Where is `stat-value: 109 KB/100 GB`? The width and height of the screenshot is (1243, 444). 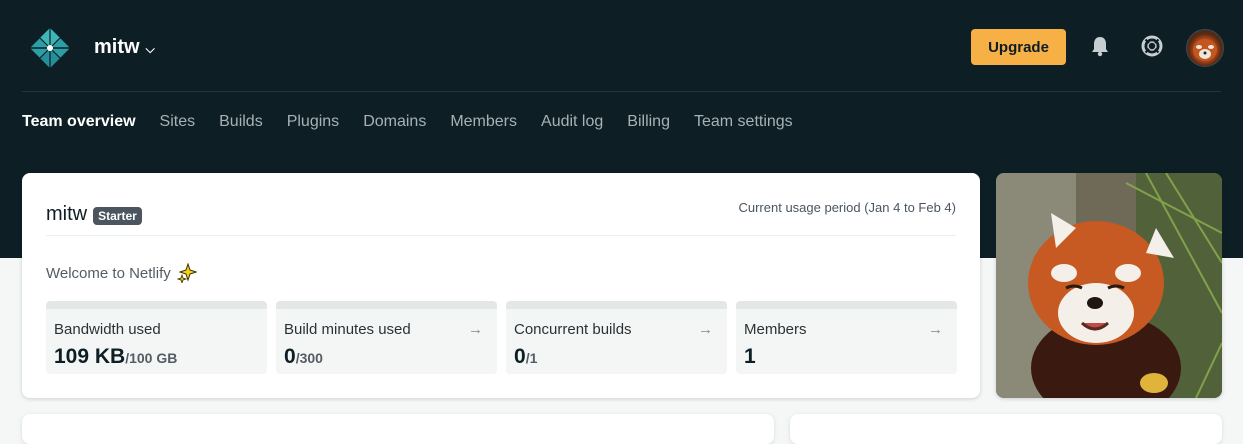 stat-value: 109 KB/100 GB is located at coordinates (116, 356).